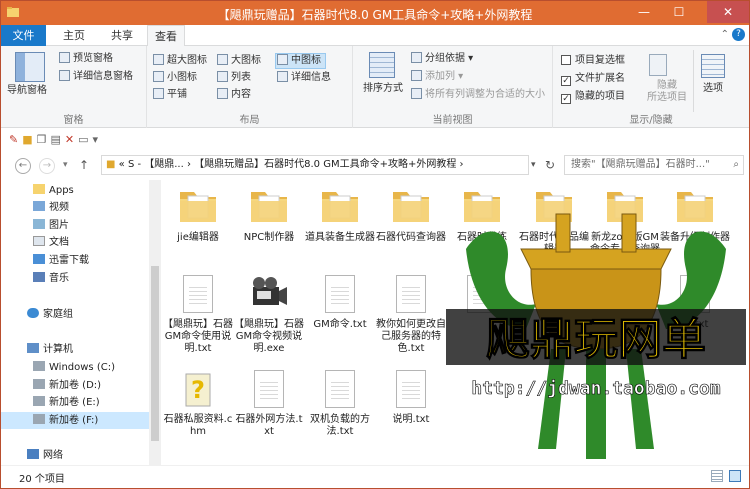 This screenshot has height=489, width=750. I want to click on ribbon-group-show-hide: 项目复选框 ✓ 文件扩展名 ✓ 隐藏的项目 隐藏 所选项目 选项 显示/隐藏, so click(651, 87).